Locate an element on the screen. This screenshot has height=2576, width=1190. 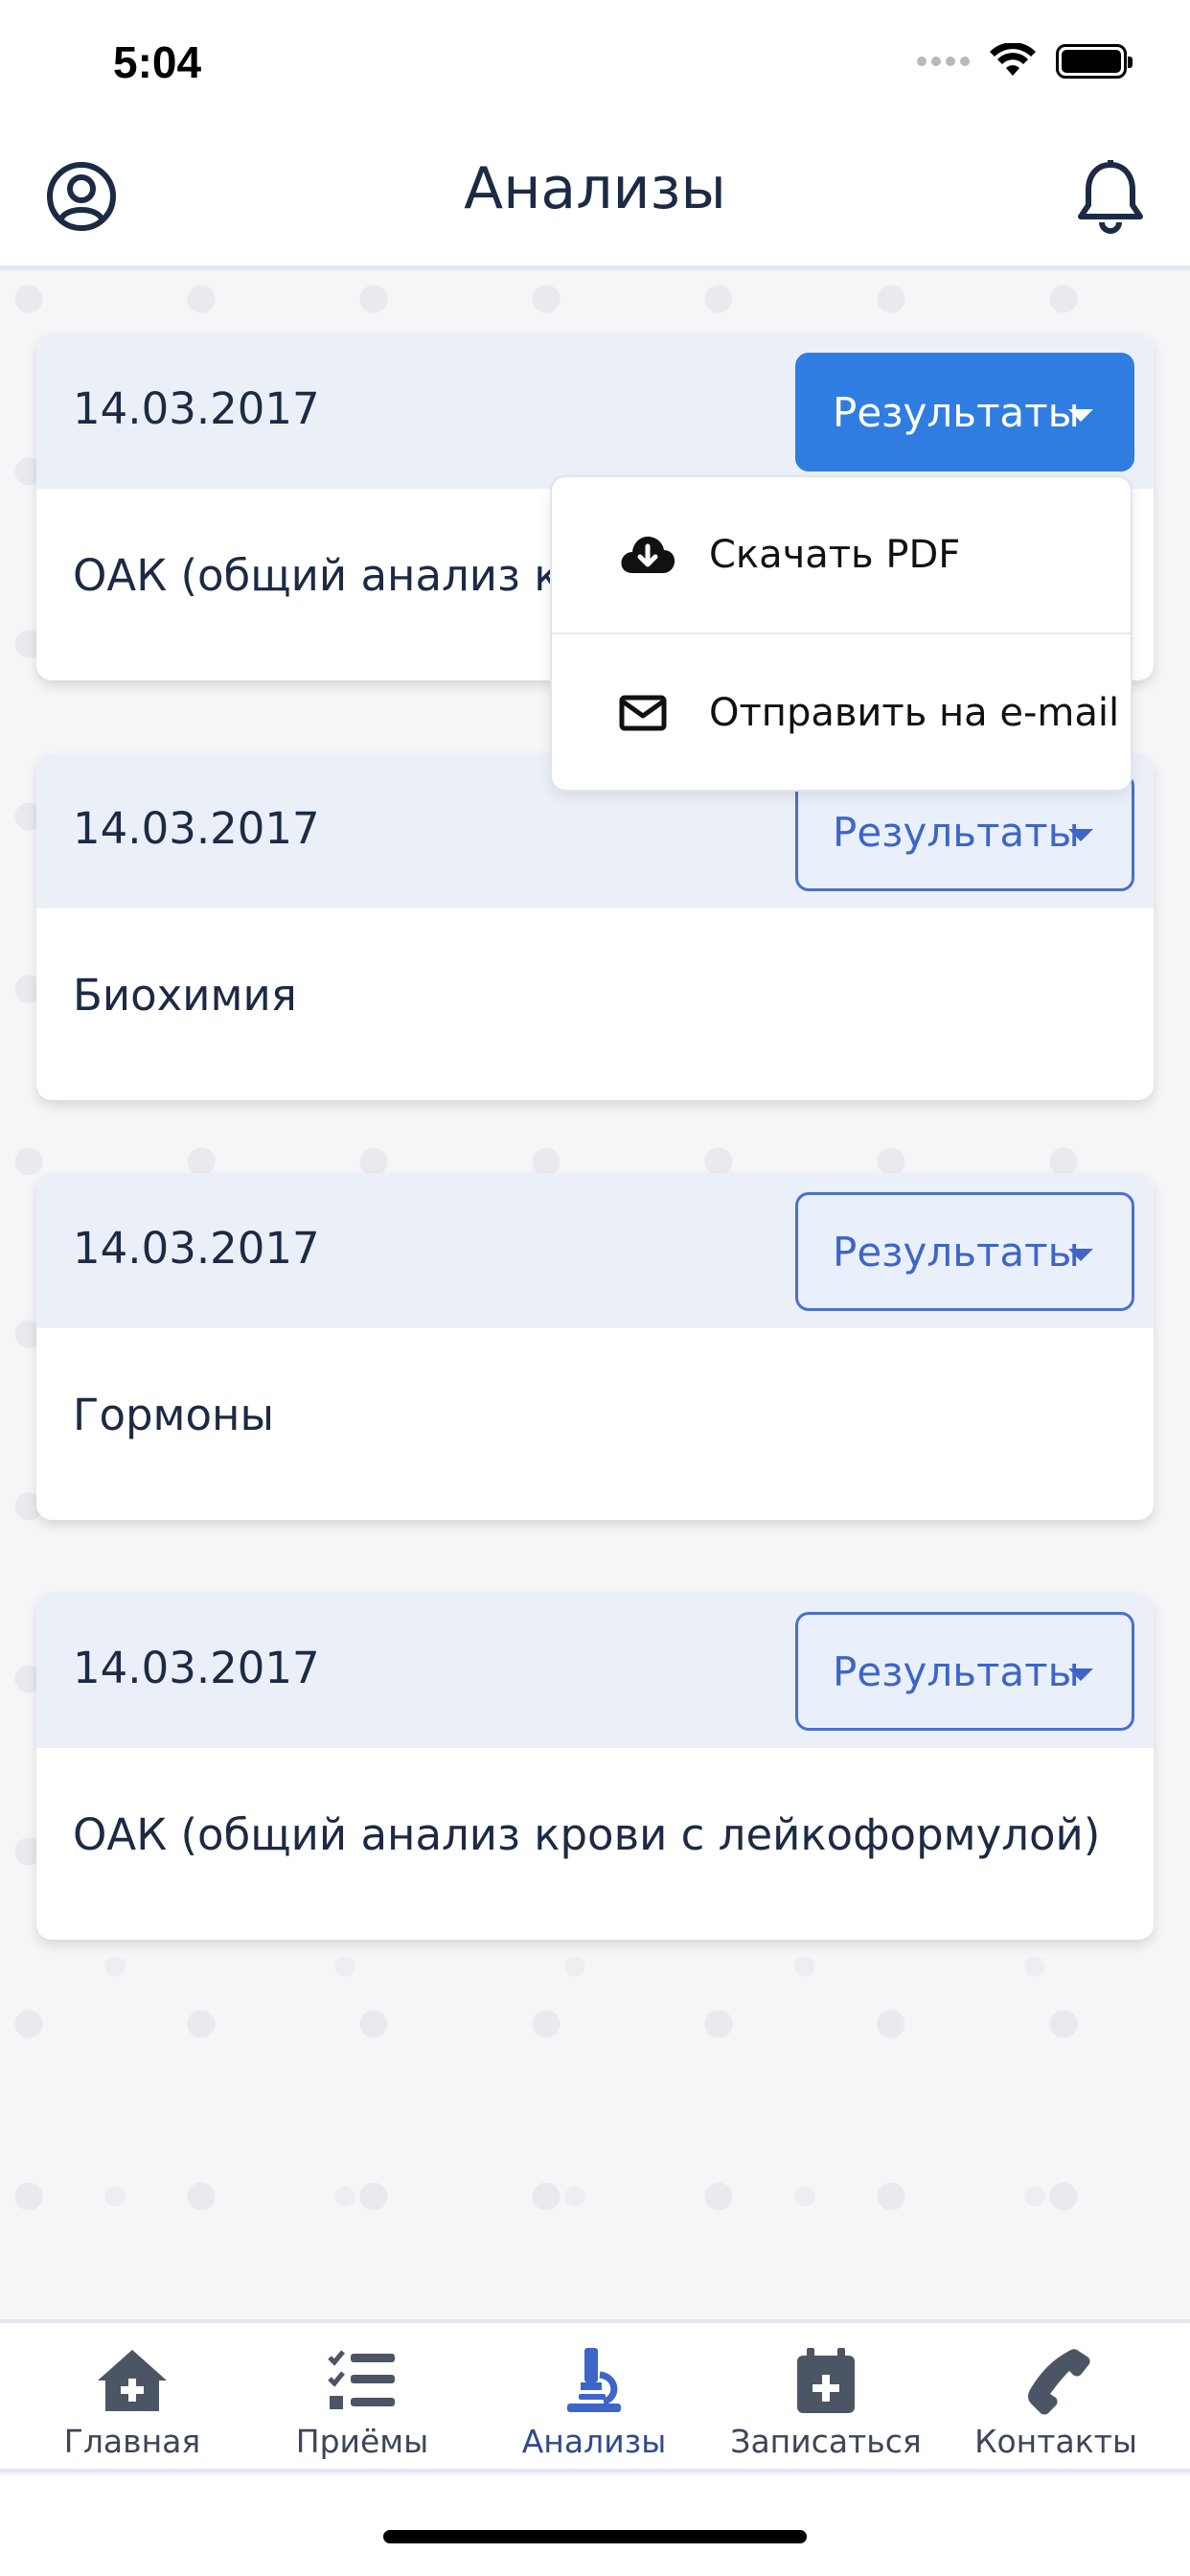
tab-home: Главная is located at coordinates (132, 2408).